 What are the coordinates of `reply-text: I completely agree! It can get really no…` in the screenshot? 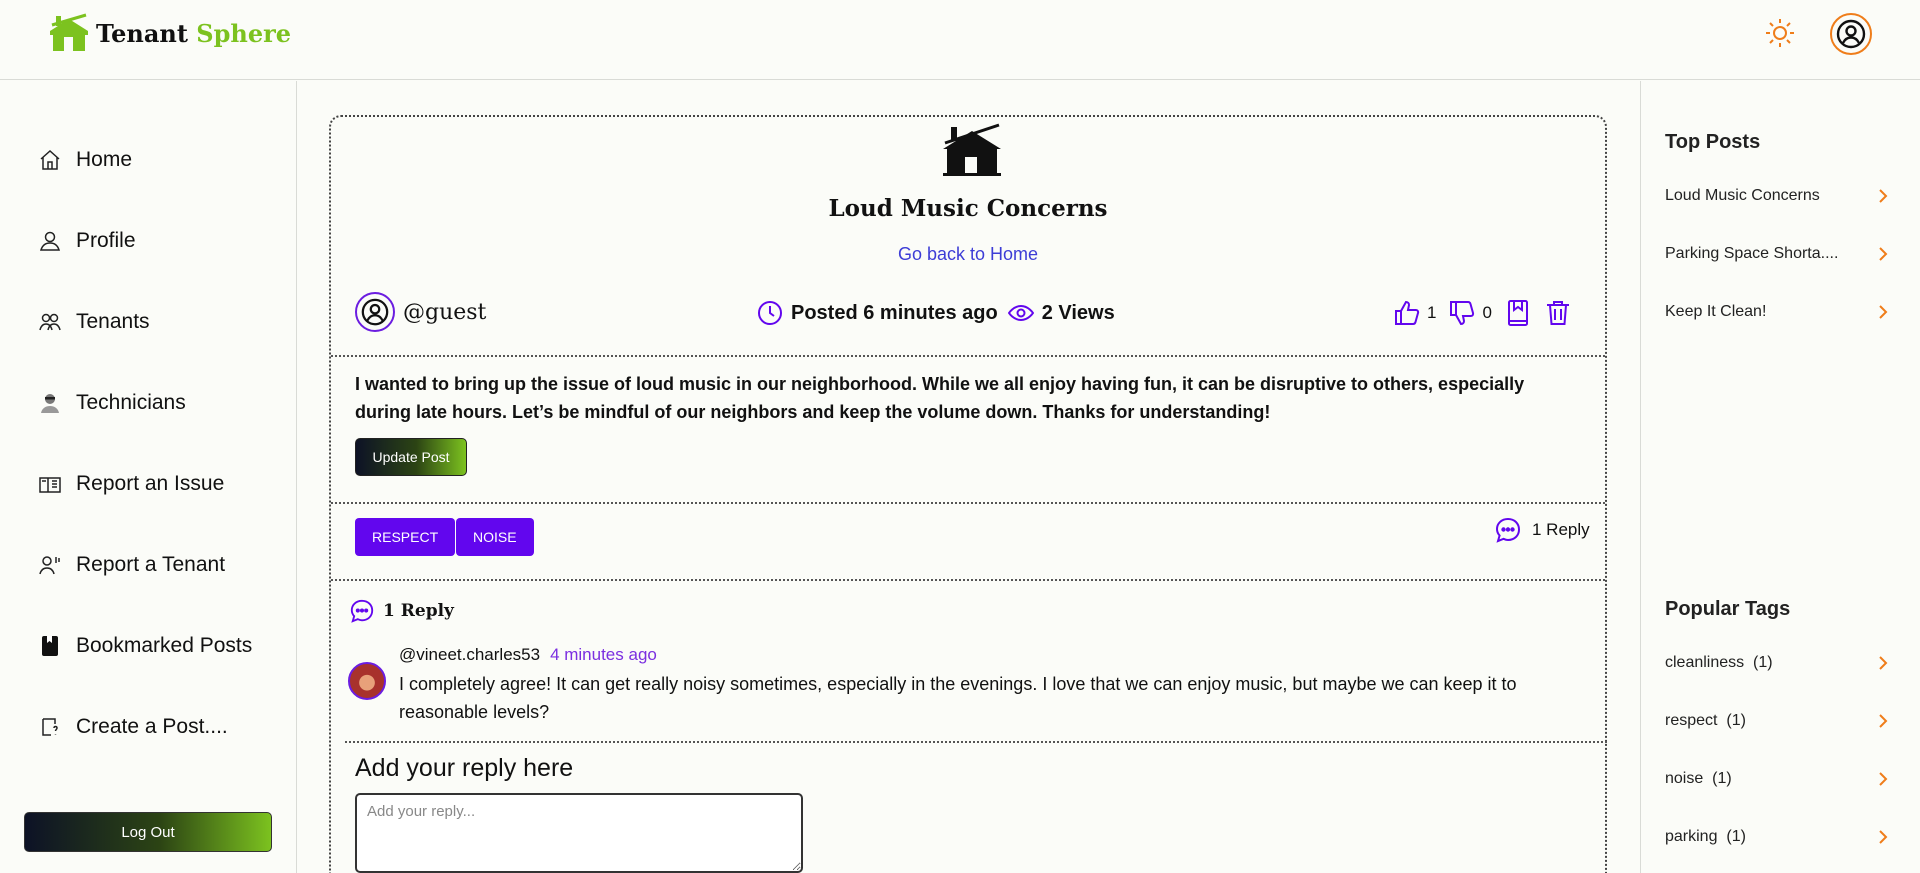 It's located at (958, 698).